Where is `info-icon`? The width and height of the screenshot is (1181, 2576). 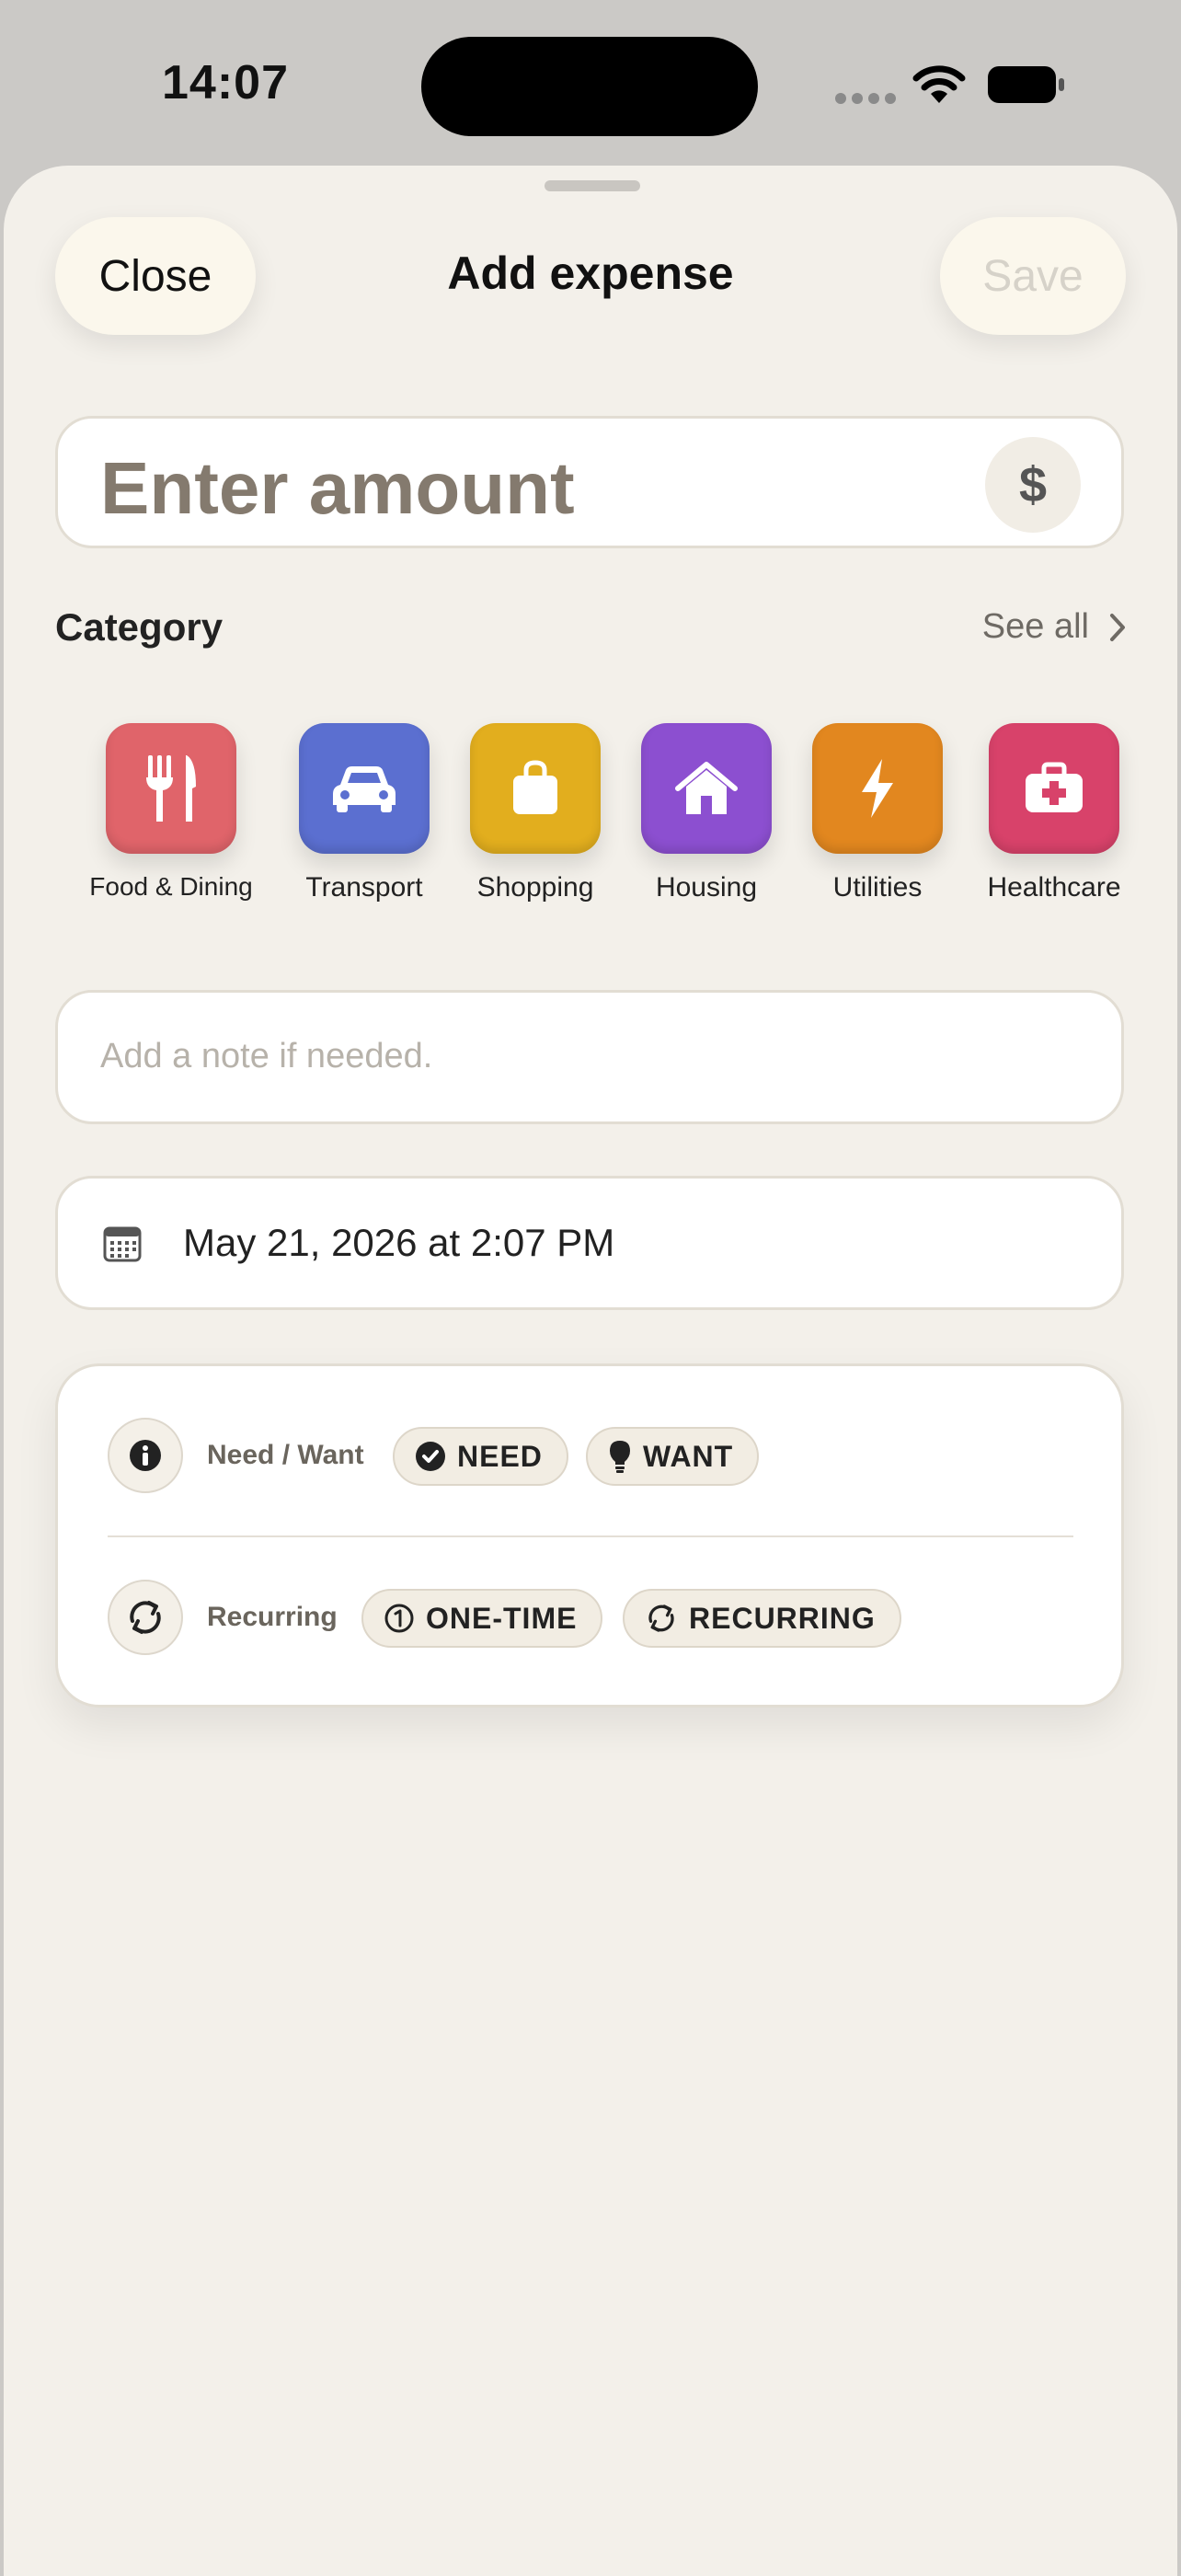 info-icon is located at coordinates (146, 1455).